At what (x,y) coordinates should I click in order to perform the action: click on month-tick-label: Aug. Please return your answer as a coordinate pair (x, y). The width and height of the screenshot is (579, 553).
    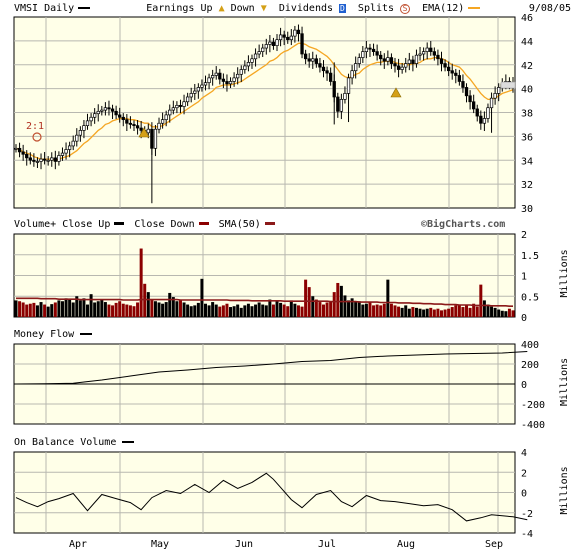
    Looking at the image, I should click on (406, 544).